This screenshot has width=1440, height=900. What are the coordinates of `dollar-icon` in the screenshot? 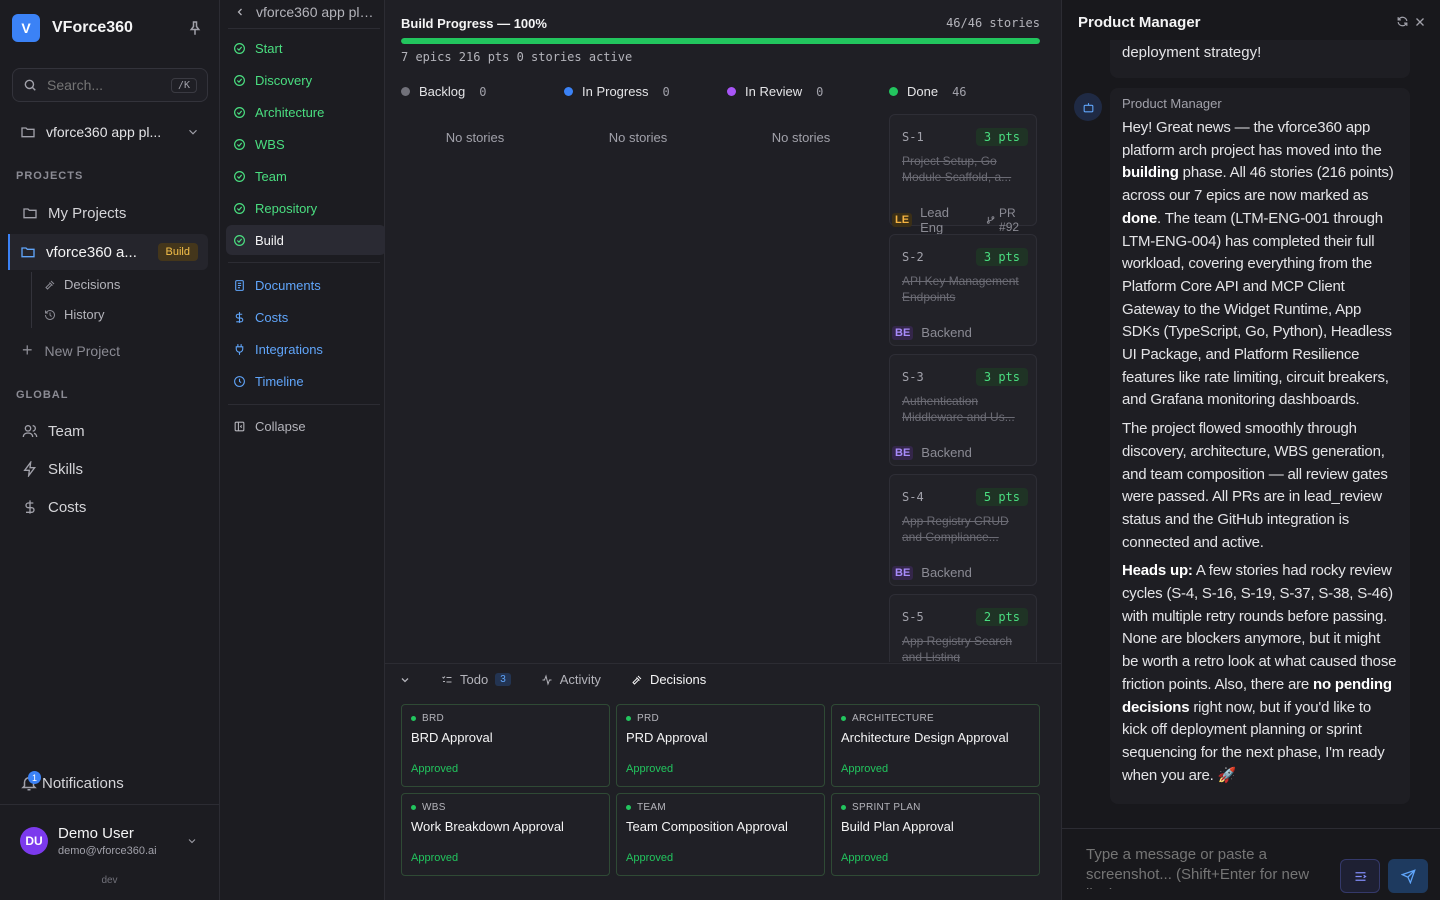 It's located at (239, 317).